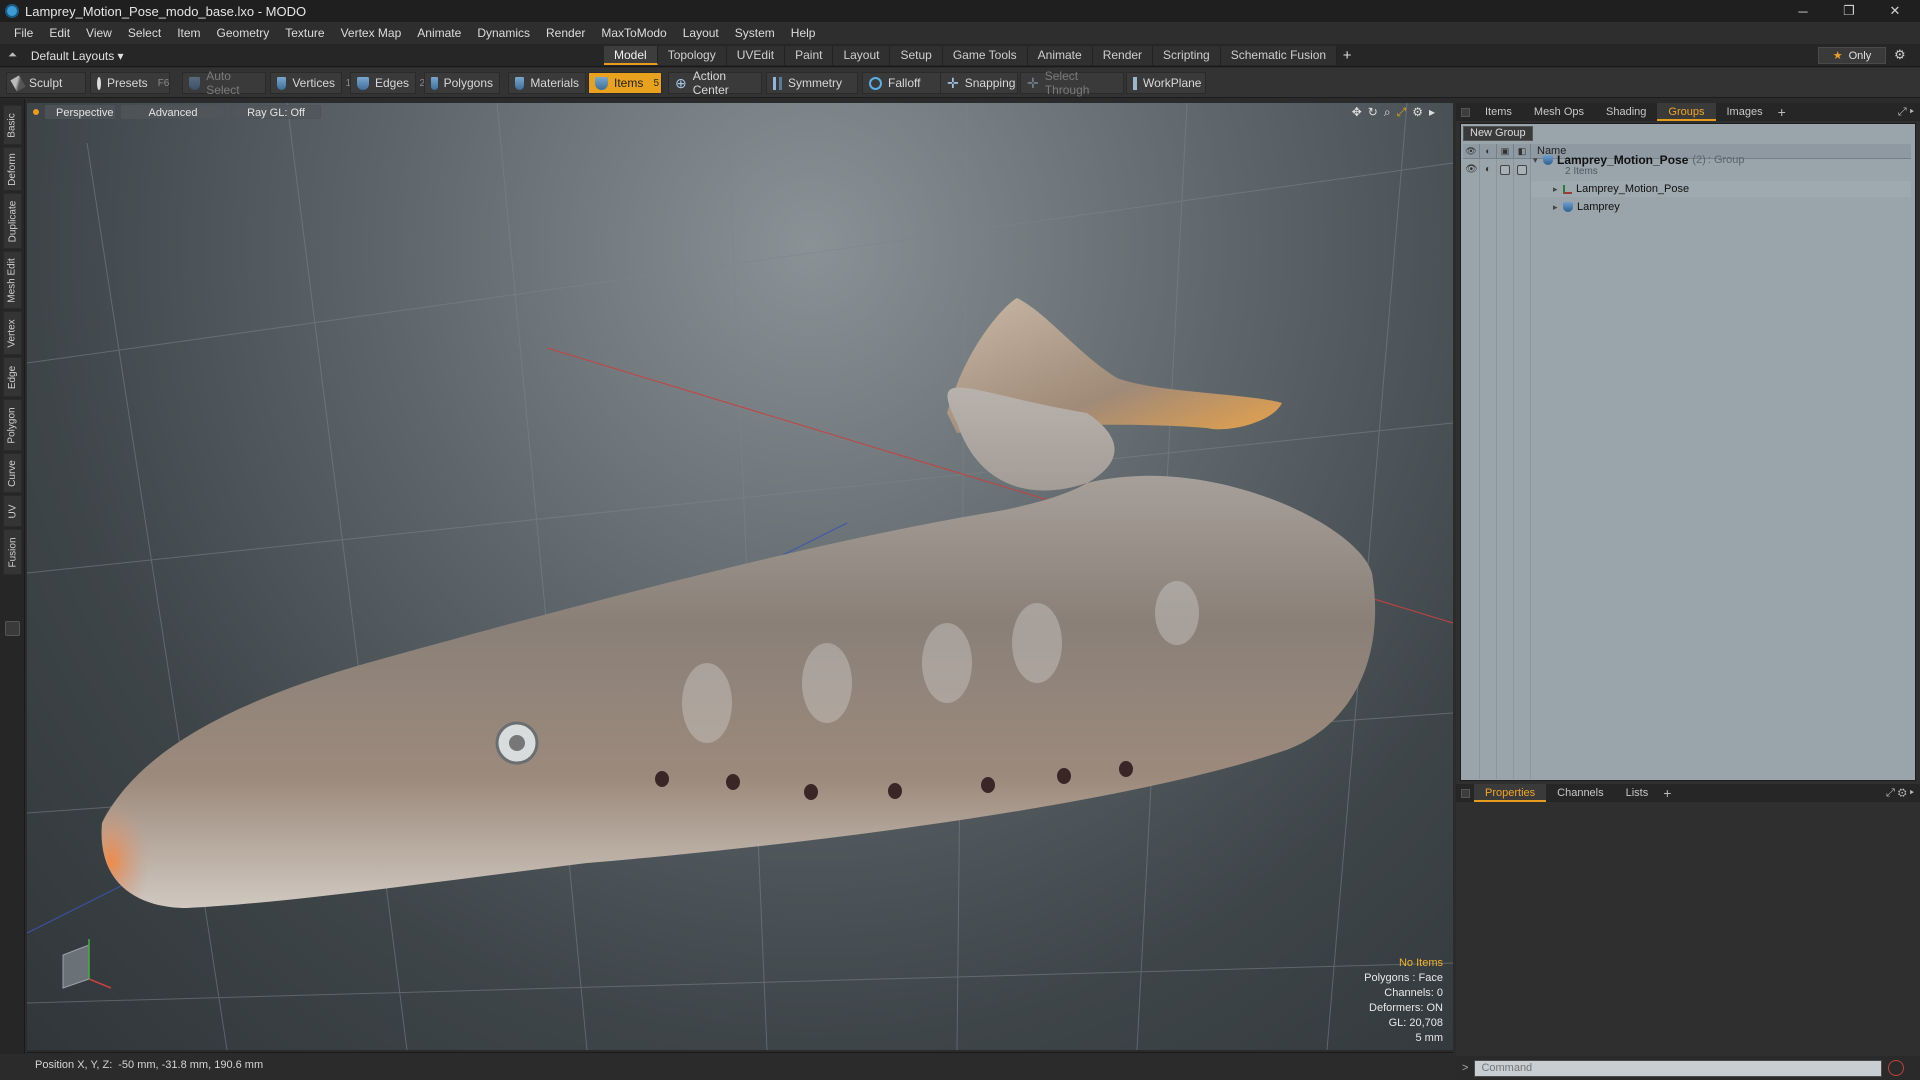 The image size is (1920, 1080). Describe the element at coordinates (462, 83) in the screenshot. I see `polygons-button: Polygons` at that location.